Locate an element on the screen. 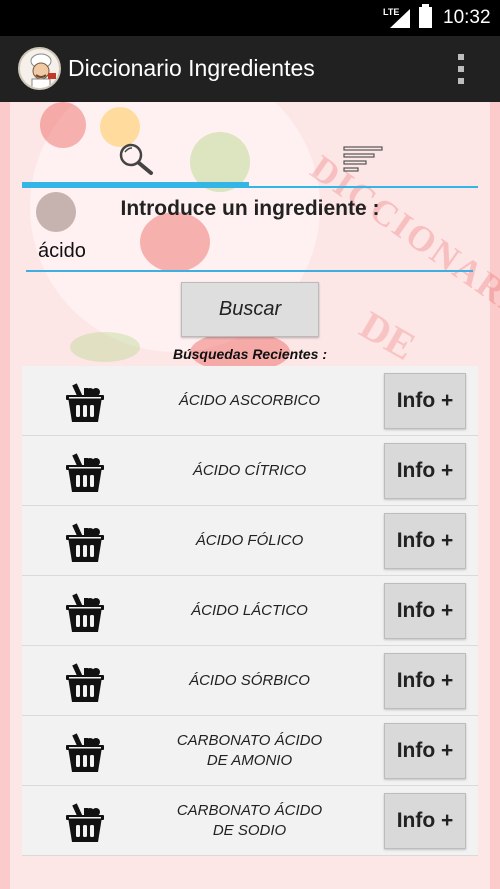 The image size is (500, 889). ingredient-name: ÁCIDO SÓRBICO is located at coordinates (249, 680).